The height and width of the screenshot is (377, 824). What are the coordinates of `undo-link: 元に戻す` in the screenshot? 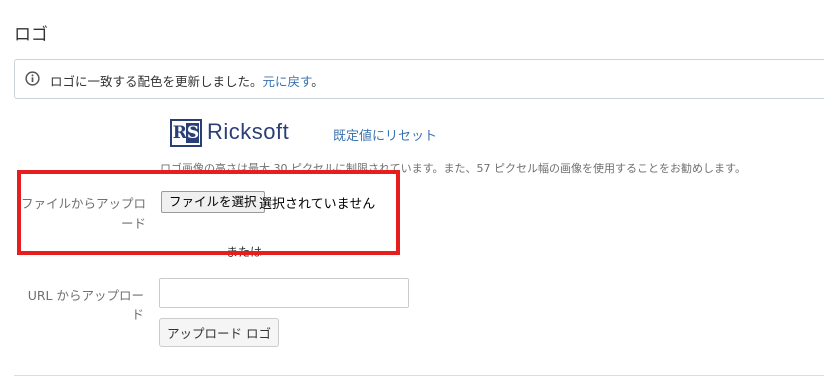 It's located at (287, 81).